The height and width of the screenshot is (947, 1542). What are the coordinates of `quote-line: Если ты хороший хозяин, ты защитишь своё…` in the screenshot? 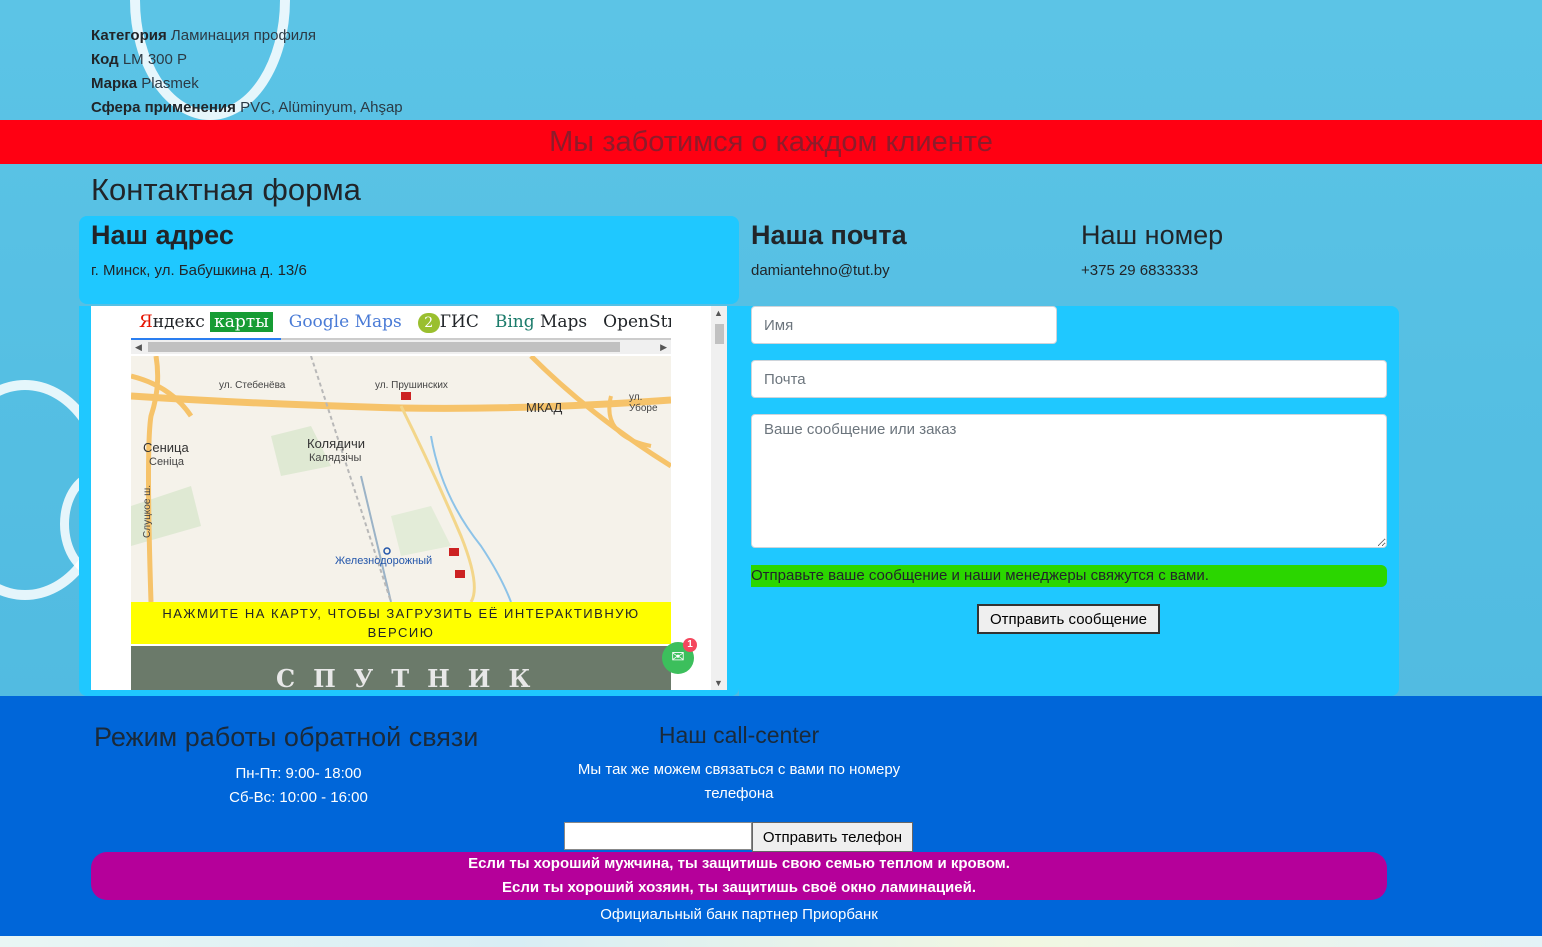 It's located at (739, 887).